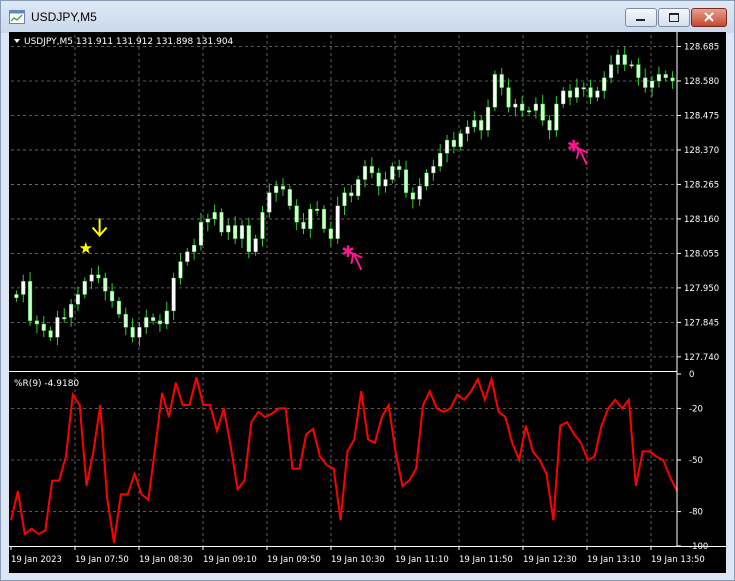  Describe the element at coordinates (701, 151) in the screenshot. I see `price-tick-label: 128.370` at that location.